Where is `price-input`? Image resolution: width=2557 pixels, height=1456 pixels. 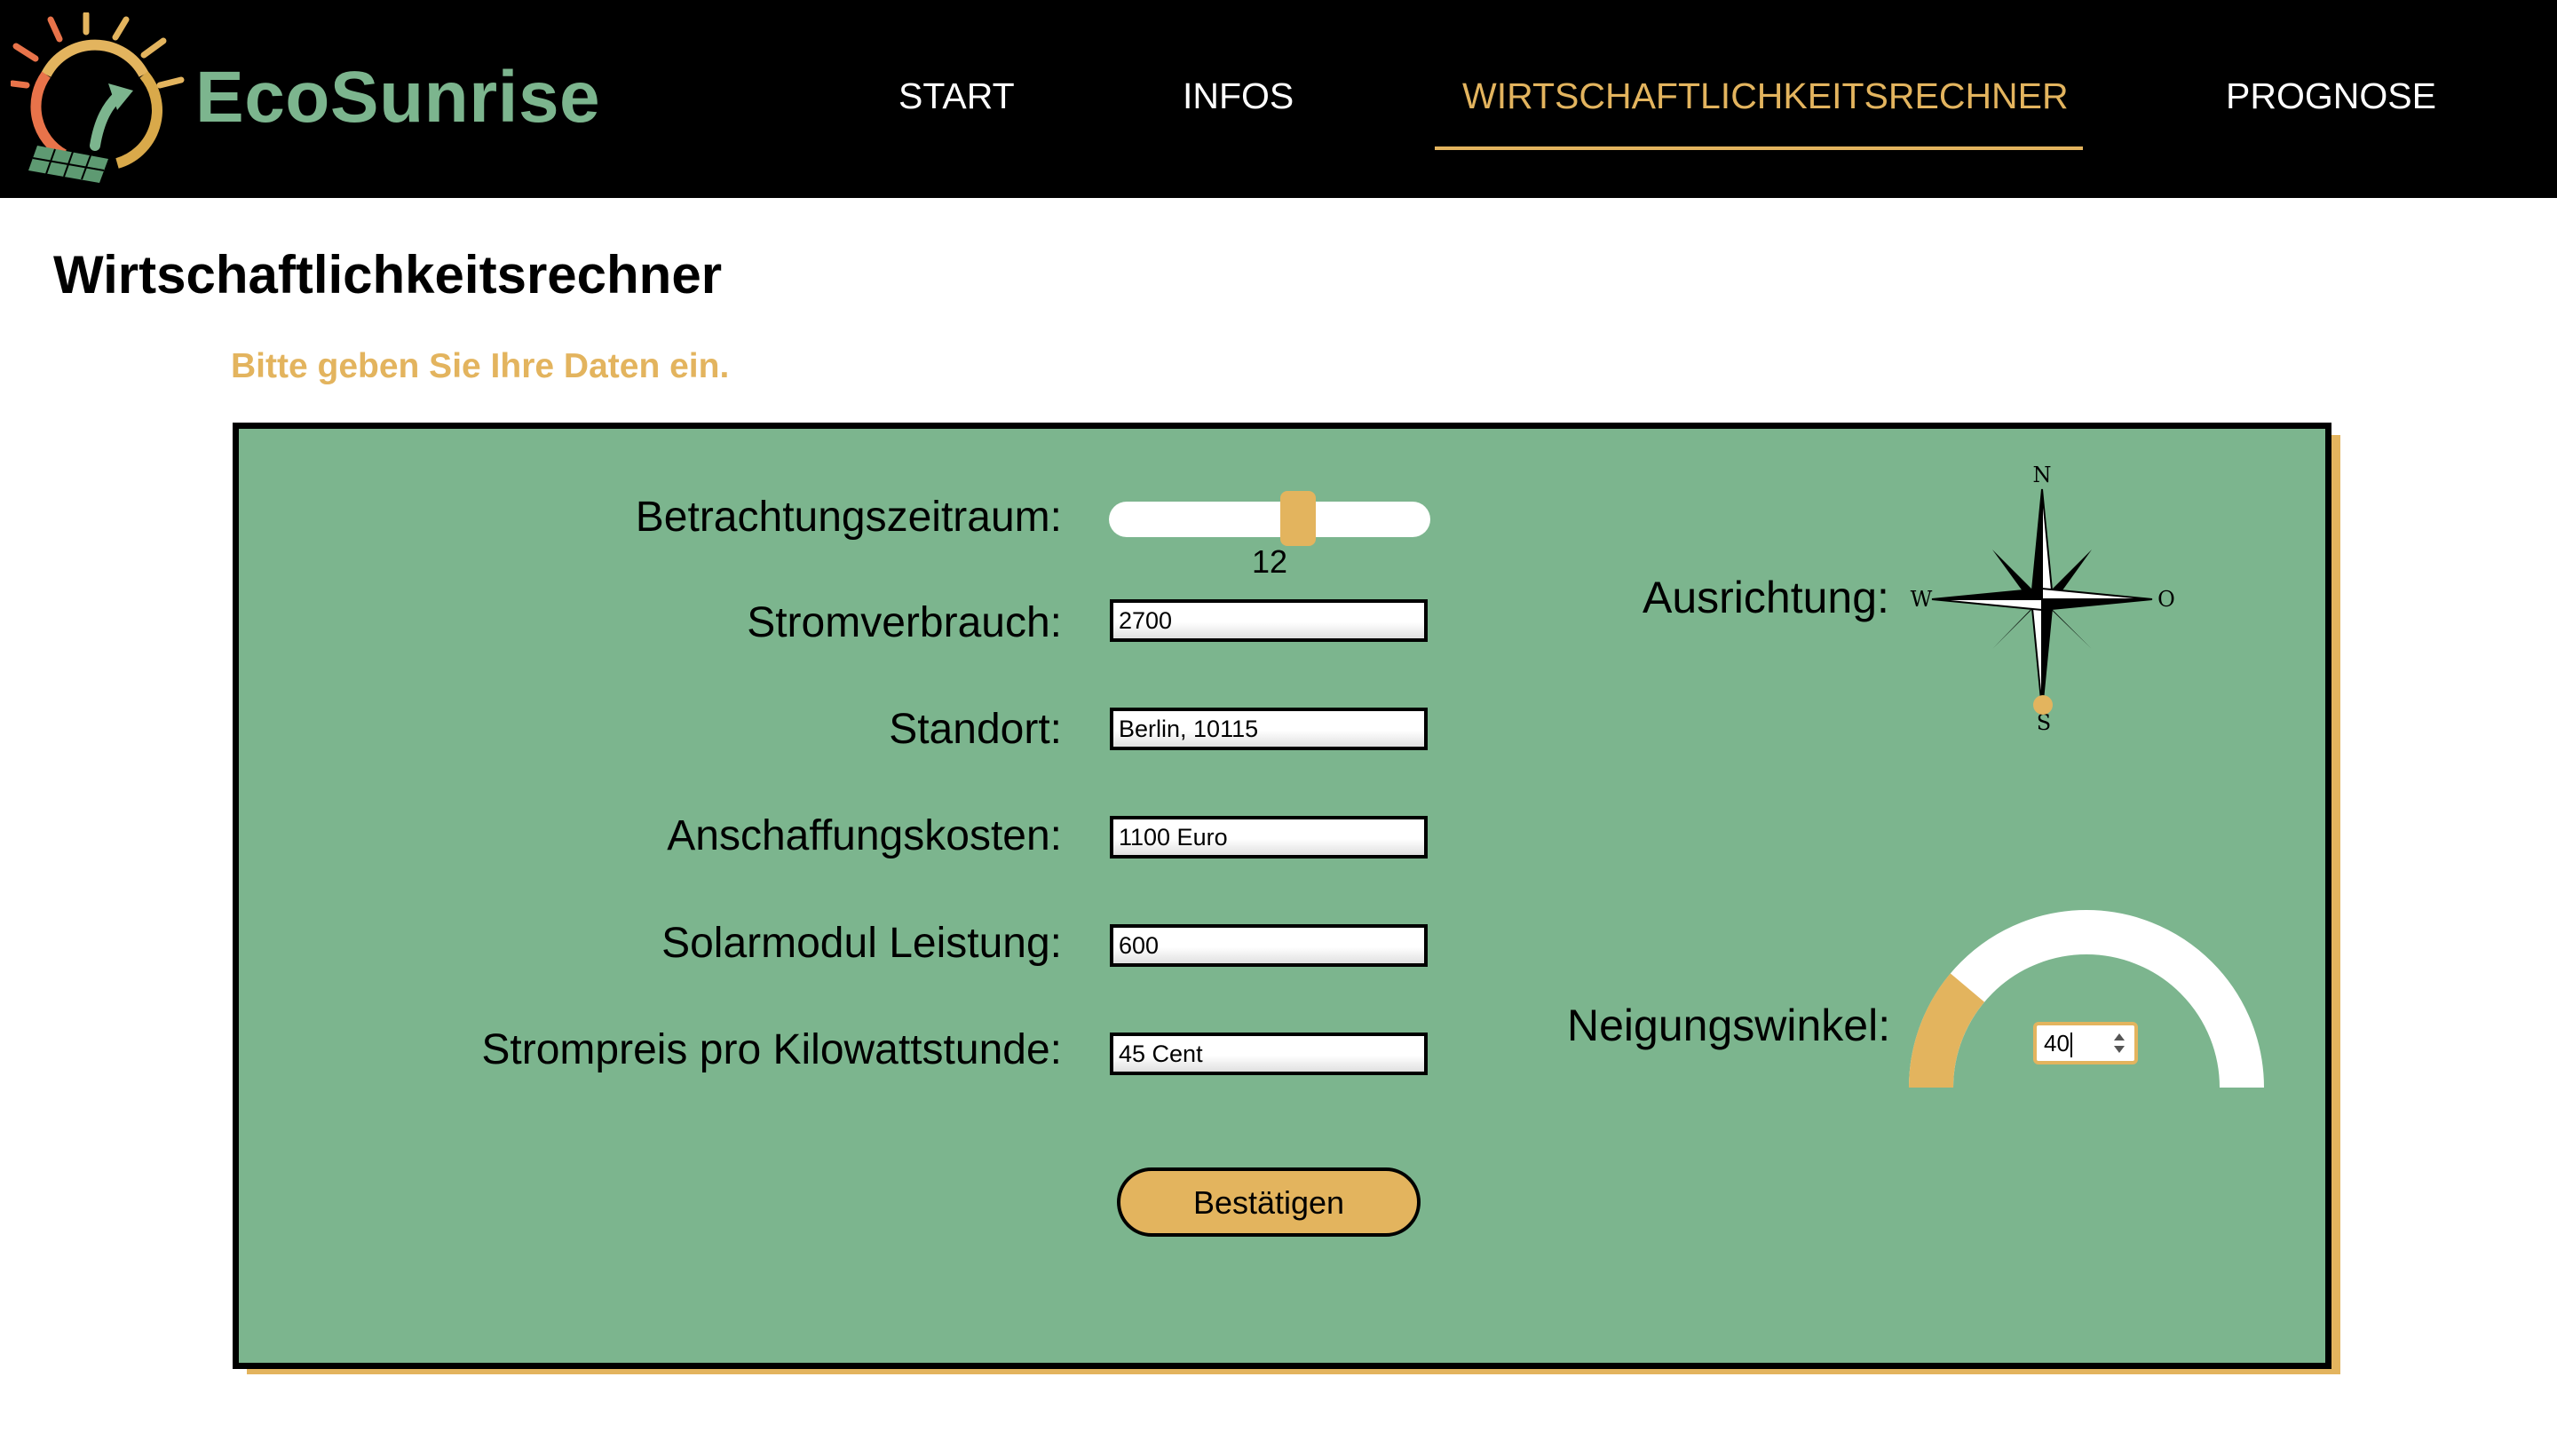
price-input is located at coordinates (1269, 1054).